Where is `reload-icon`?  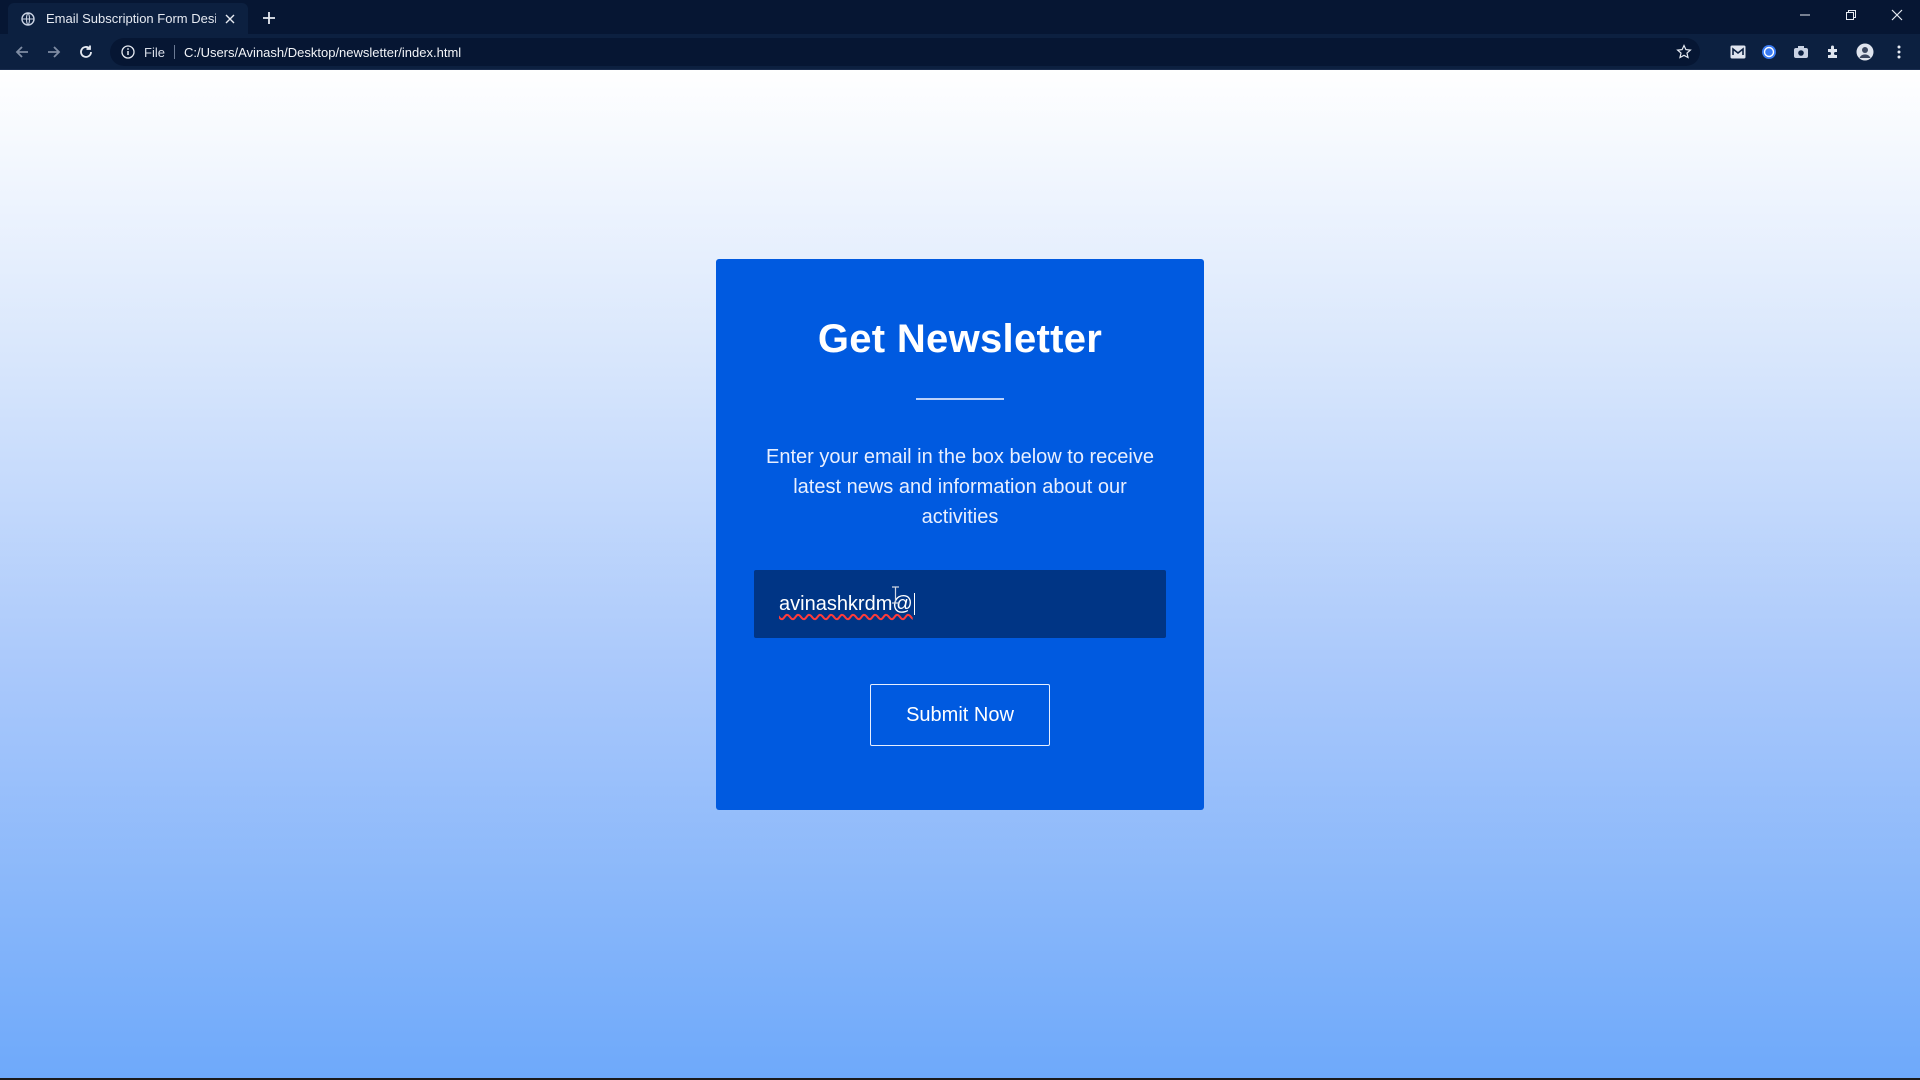
reload-icon is located at coordinates (86, 52).